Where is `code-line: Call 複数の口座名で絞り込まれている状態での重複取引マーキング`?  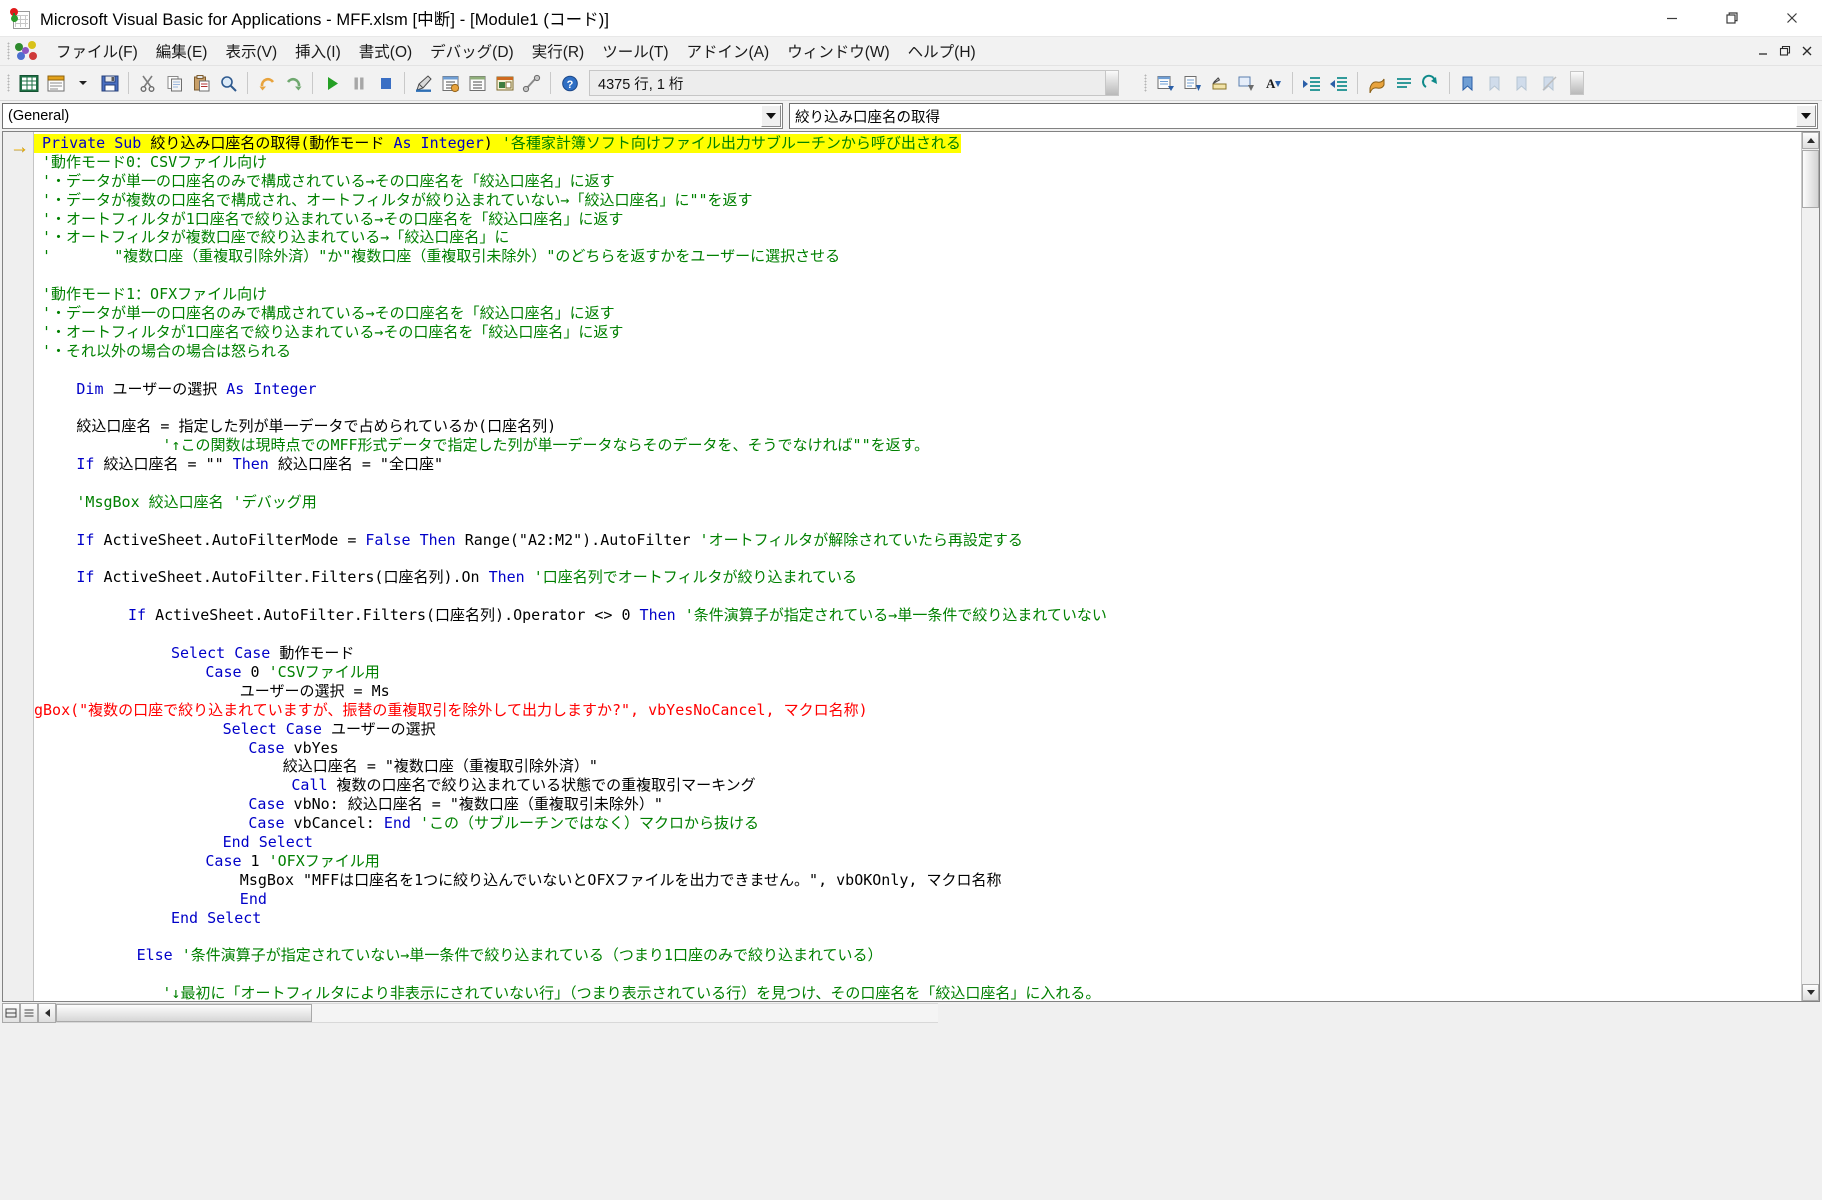
code-line: Call 複数の口座名で絞り込まれている状態での重複取引マーキング is located at coordinates (917, 785).